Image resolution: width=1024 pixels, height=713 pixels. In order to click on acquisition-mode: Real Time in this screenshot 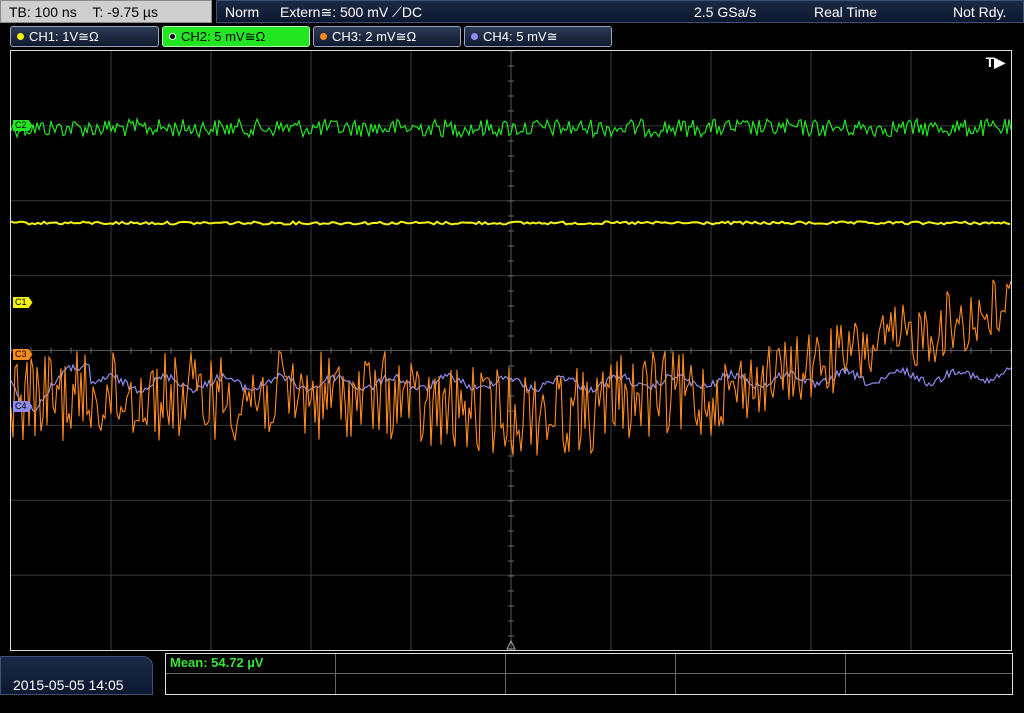, I will do `click(846, 12)`.